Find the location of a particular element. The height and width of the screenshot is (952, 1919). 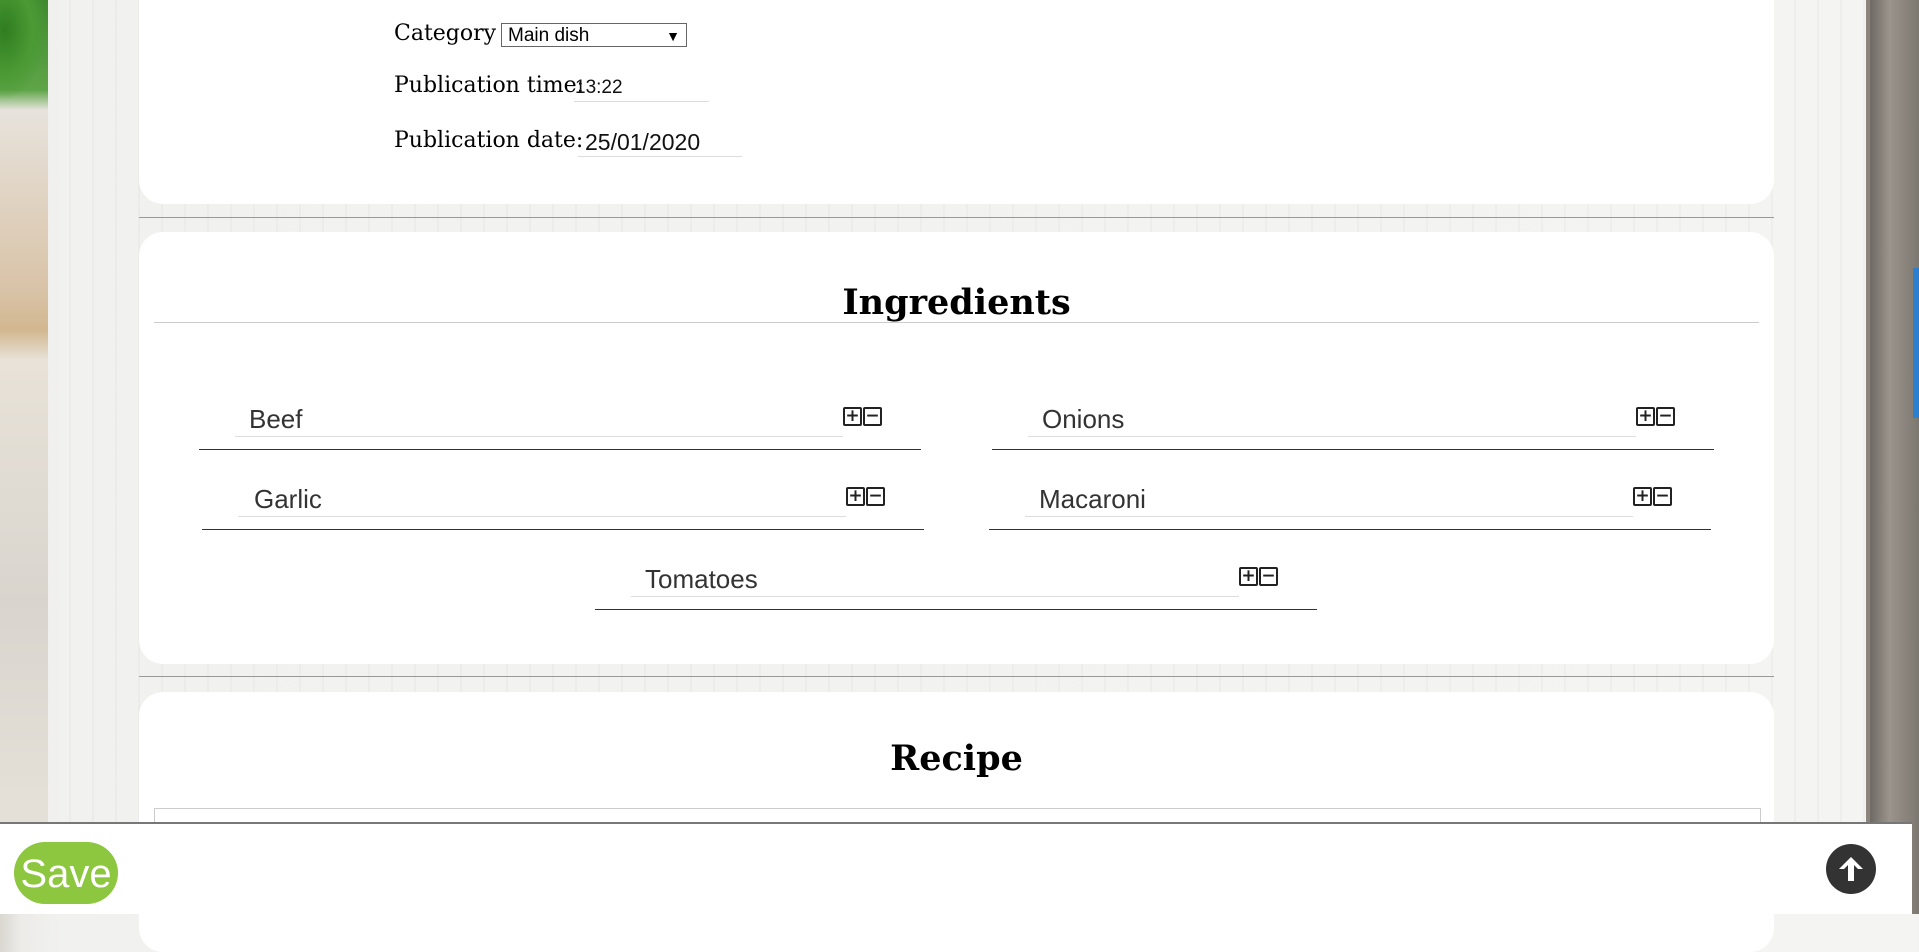

save-button: Save is located at coordinates (66, 873).